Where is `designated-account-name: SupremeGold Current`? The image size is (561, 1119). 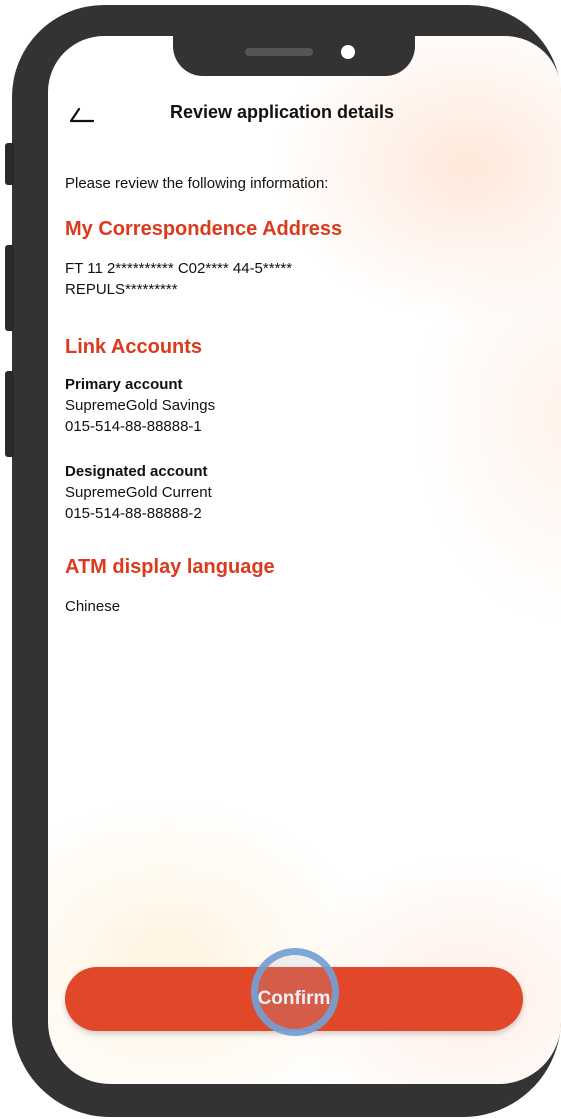
designated-account-name: SupremeGold Current is located at coordinates (138, 492).